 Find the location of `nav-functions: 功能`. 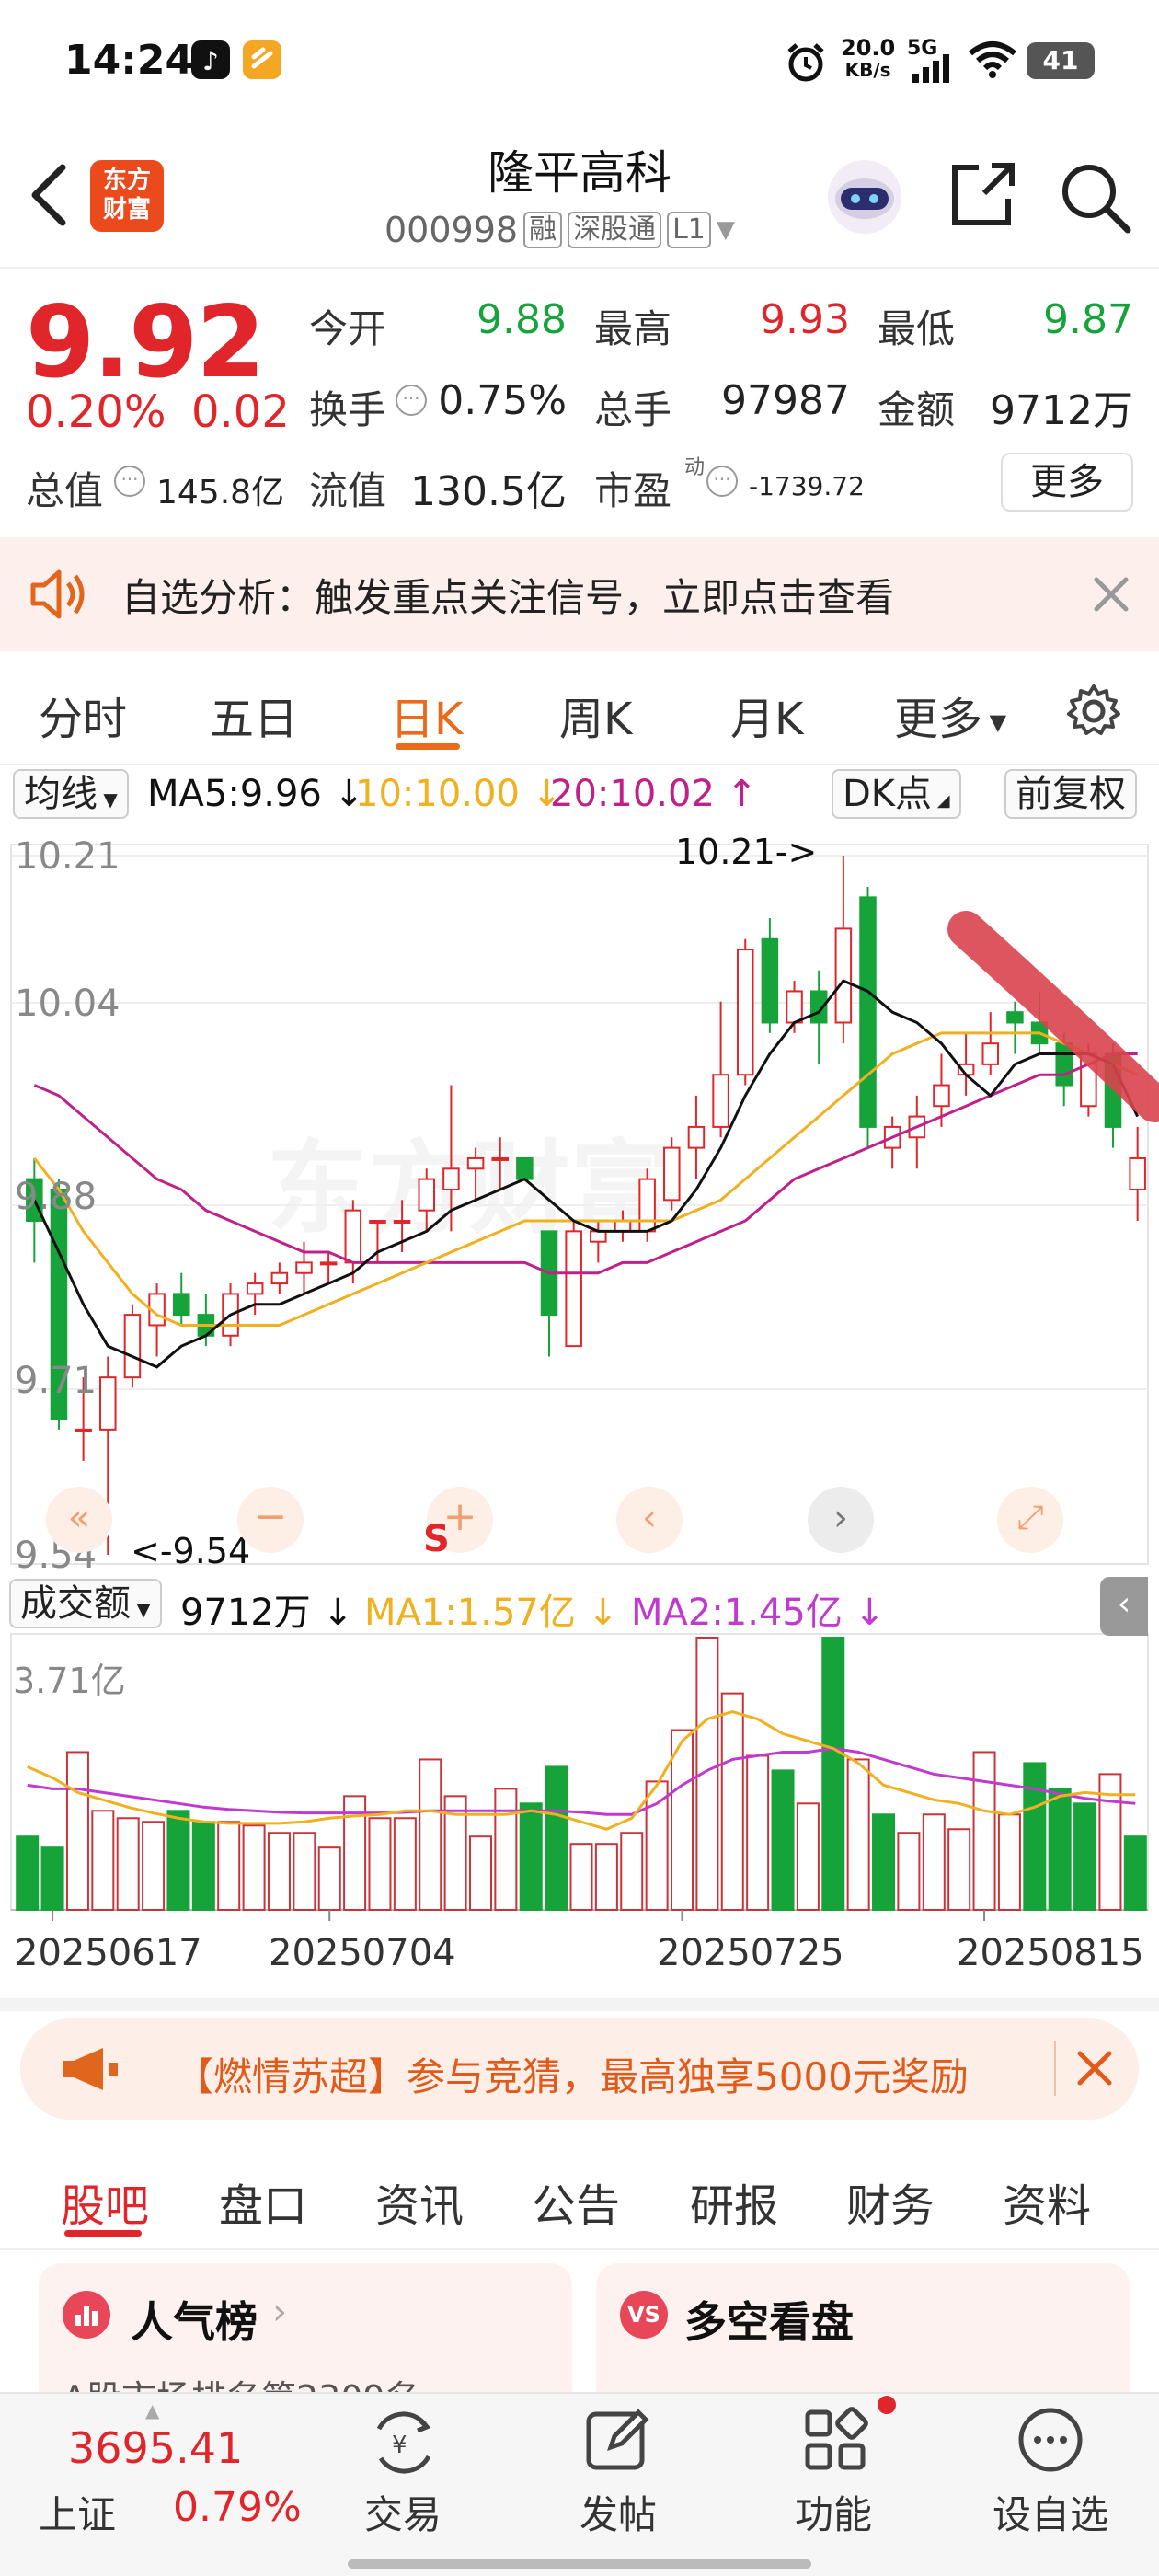

nav-functions: 功能 is located at coordinates (833, 2512).